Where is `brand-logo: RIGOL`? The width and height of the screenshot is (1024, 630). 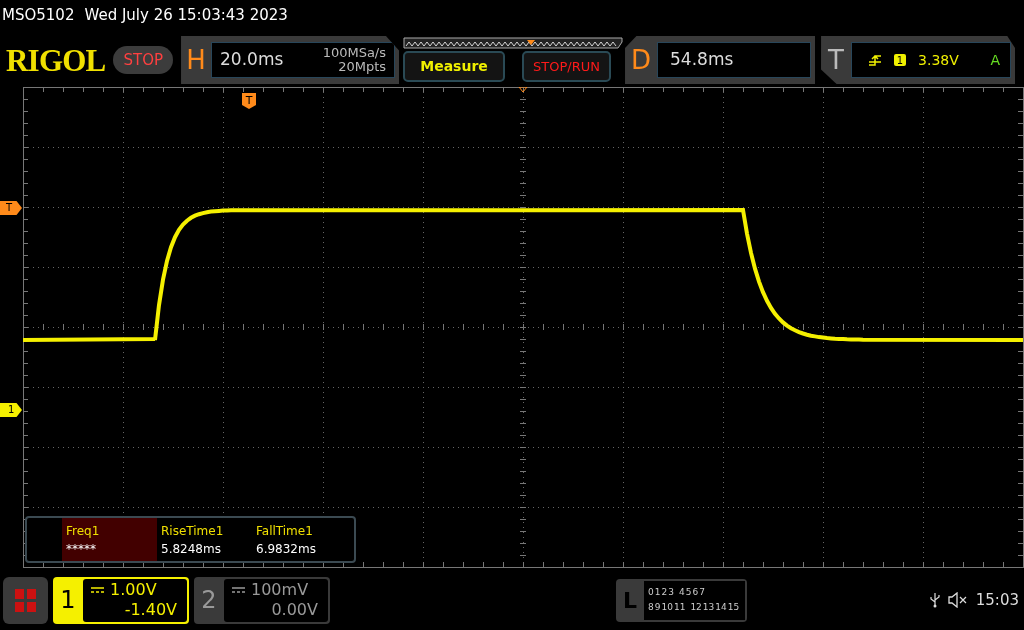
brand-logo: RIGOL is located at coordinates (56, 60).